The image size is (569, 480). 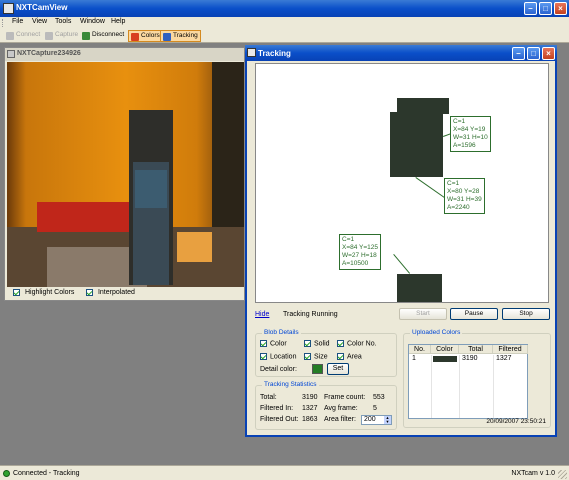 I want to click on area-filter-label: Area filter:, so click(x=340, y=419).